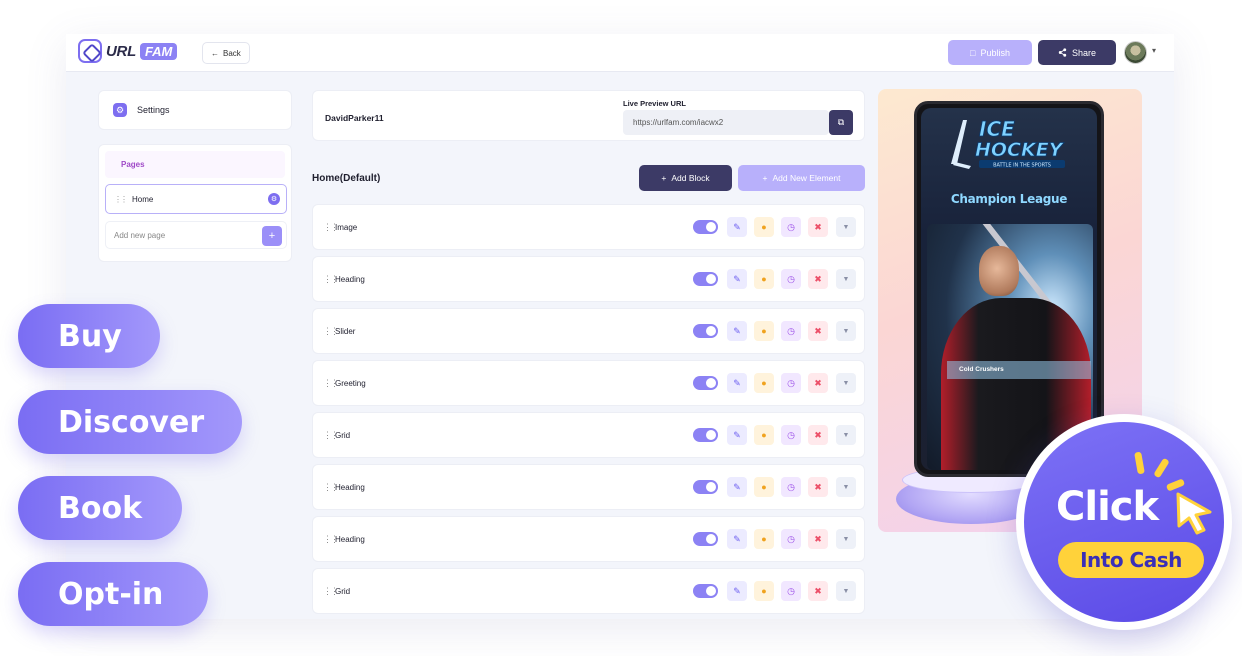 The width and height of the screenshot is (1242, 656). What do you see at coordinates (226, 53) in the screenshot?
I see `back-button: ← Back` at bounding box center [226, 53].